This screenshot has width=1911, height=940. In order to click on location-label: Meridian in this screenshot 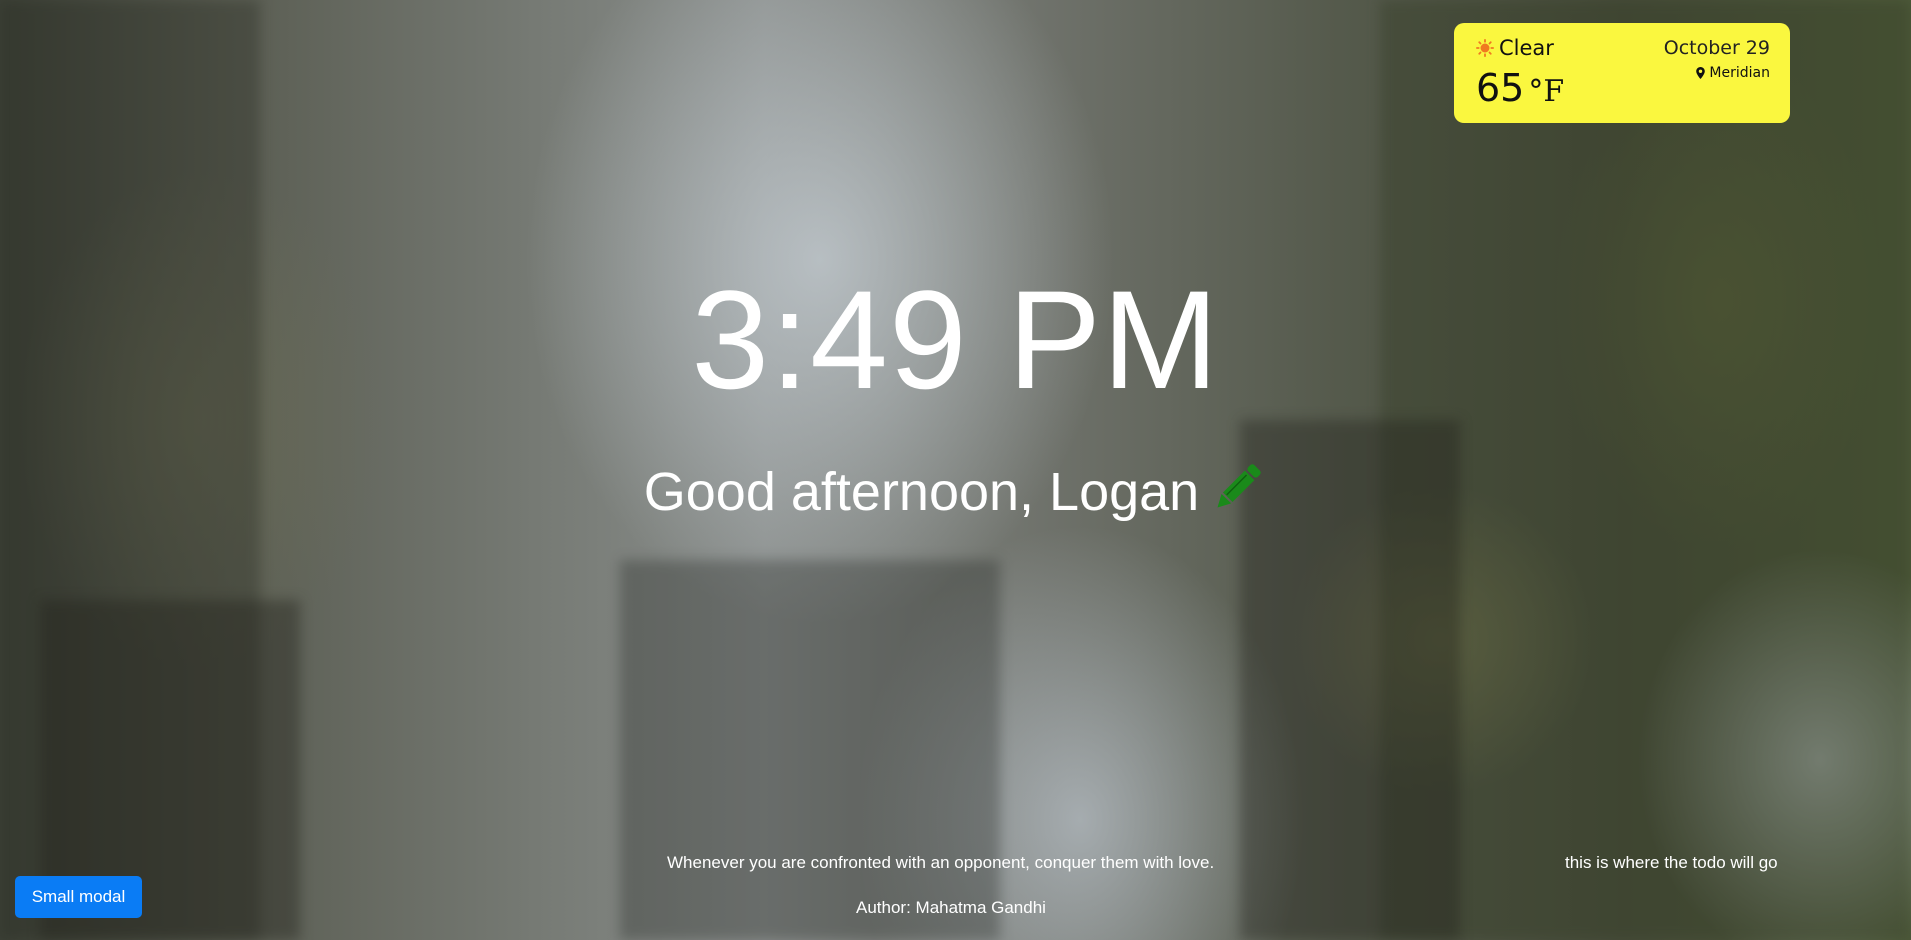, I will do `click(1739, 73)`.